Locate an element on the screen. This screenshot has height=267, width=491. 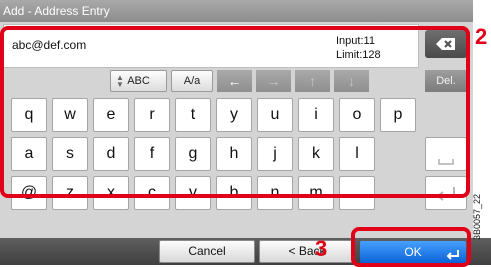
cancel-button: Cancel is located at coordinates (207, 251).